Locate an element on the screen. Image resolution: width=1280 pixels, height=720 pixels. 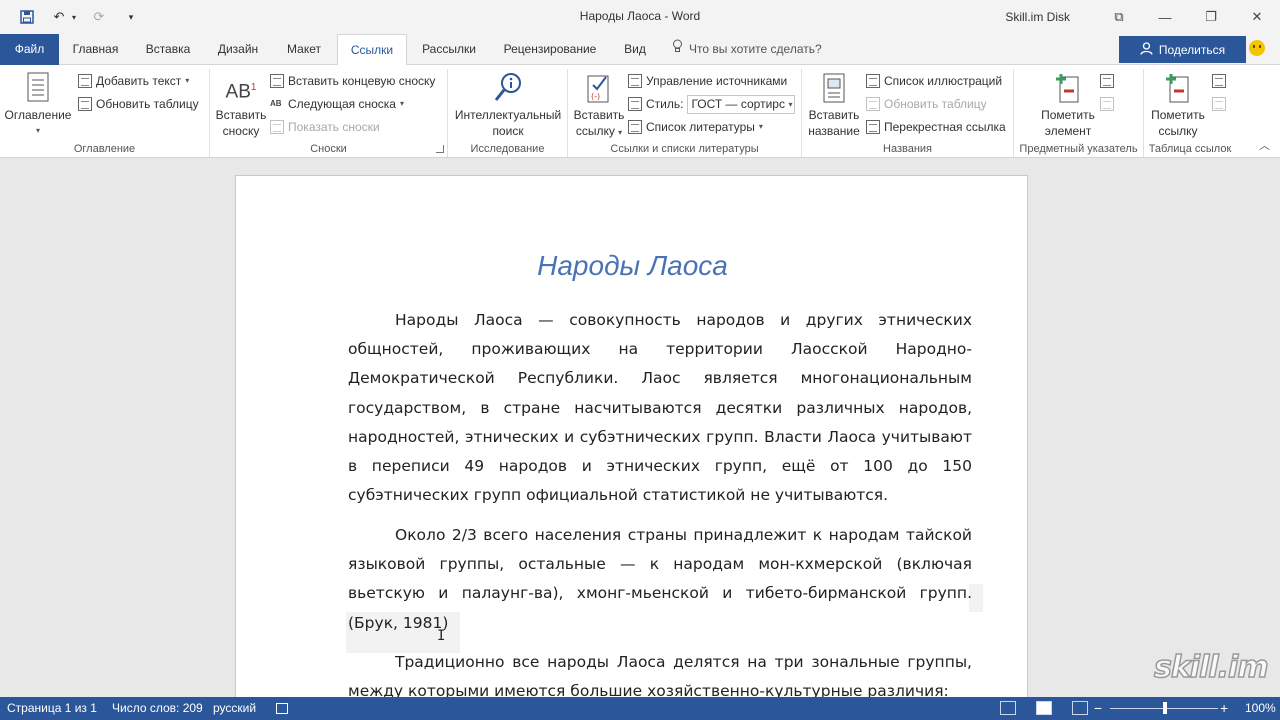
undo-dropdown-icon: ▾ is located at coordinates (74, 17).